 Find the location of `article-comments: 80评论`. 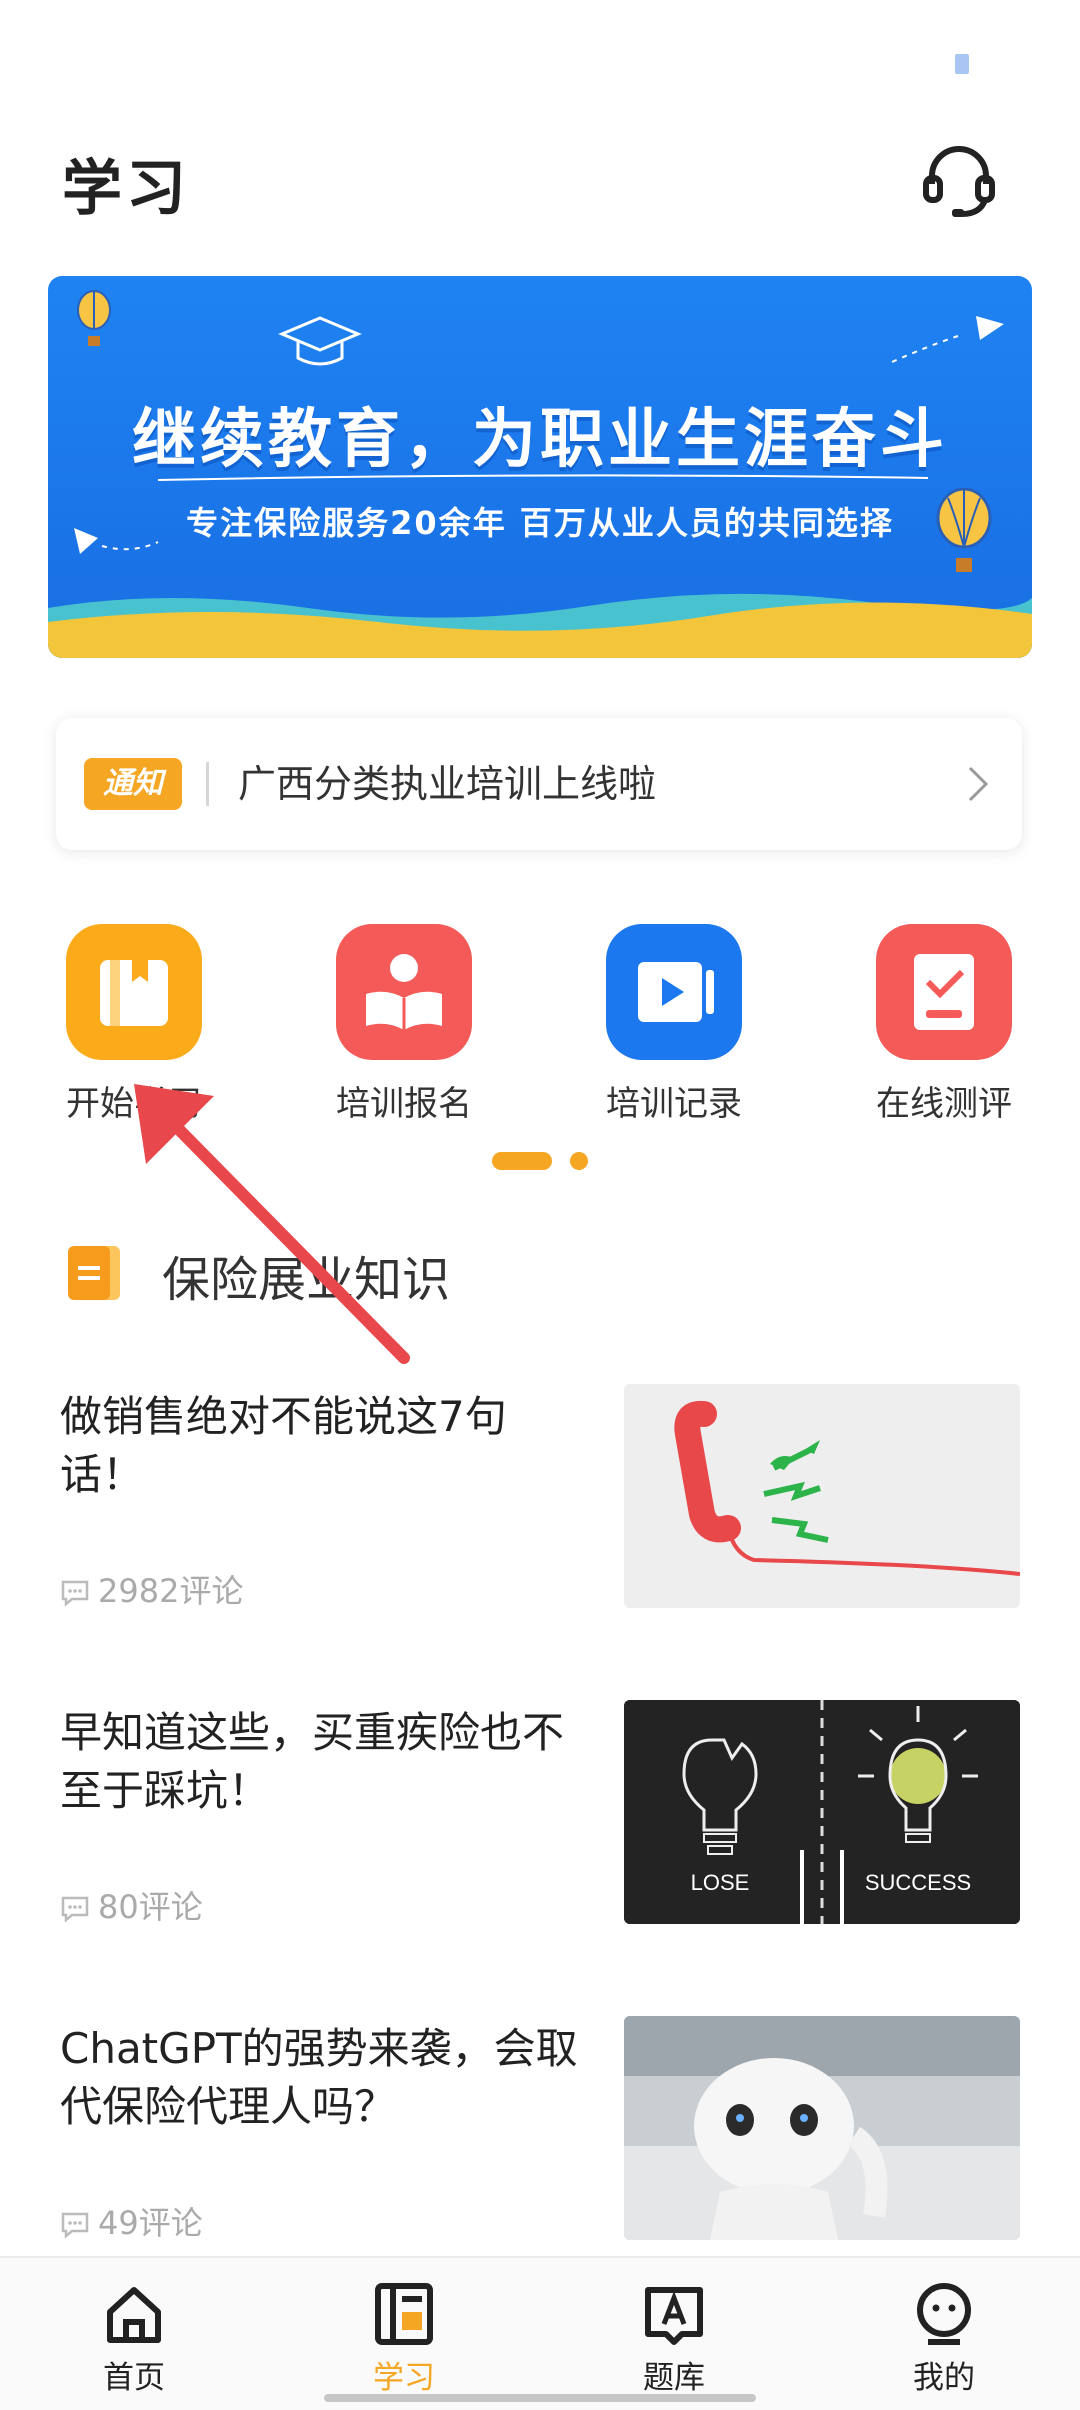

article-comments: 80评论 is located at coordinates (131, 1905).